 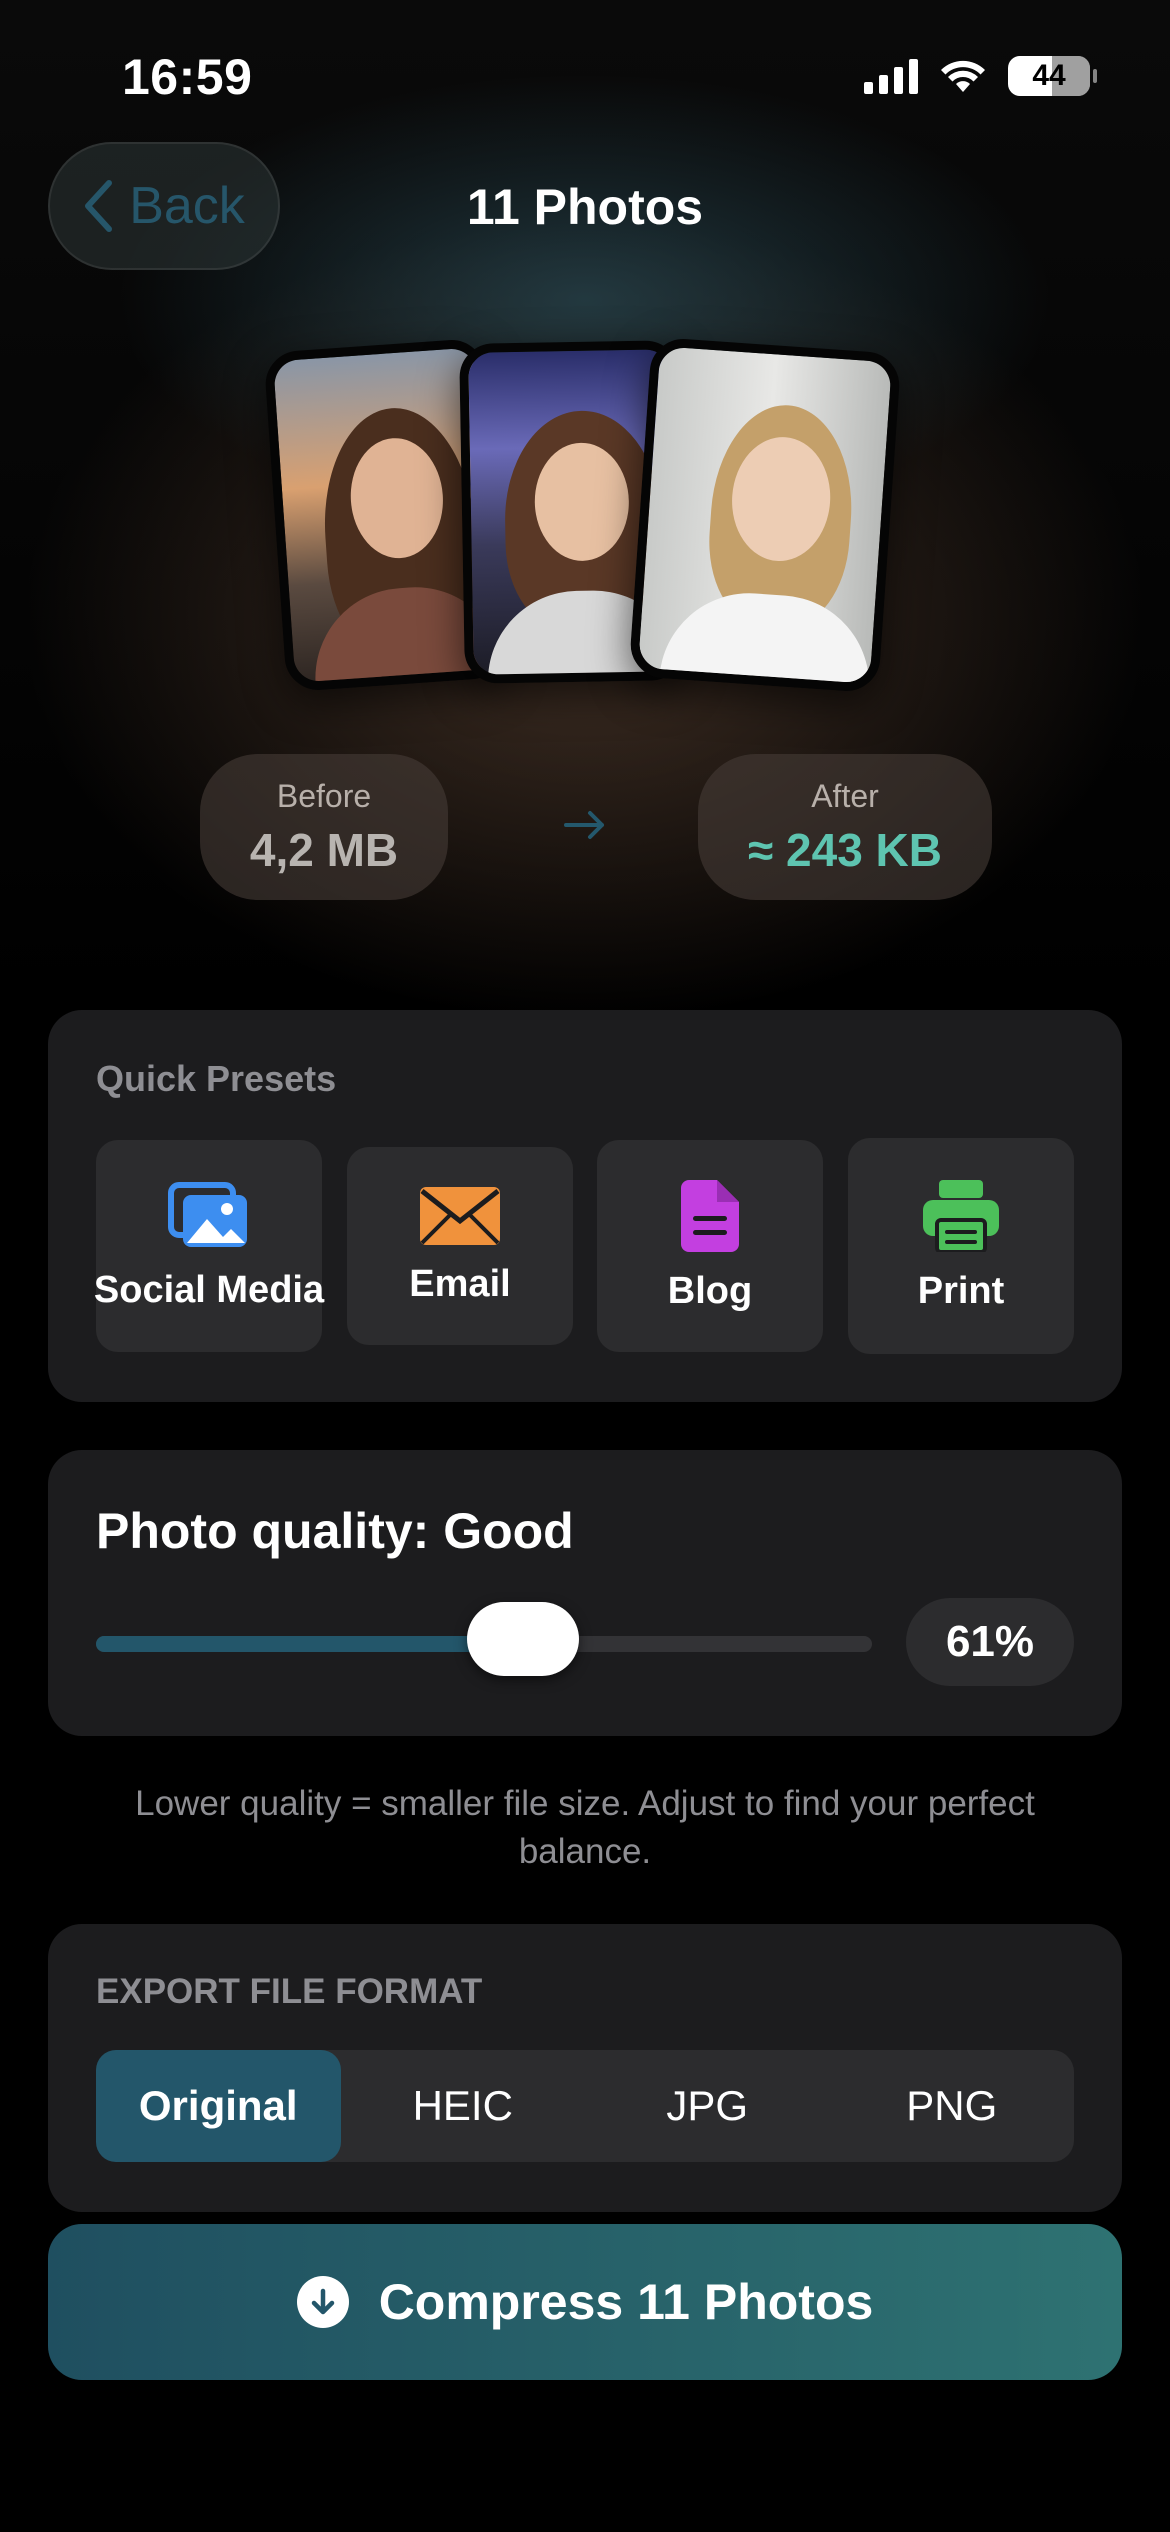 I want to click on preset-label: Blog, so click(x=710, y=1290).